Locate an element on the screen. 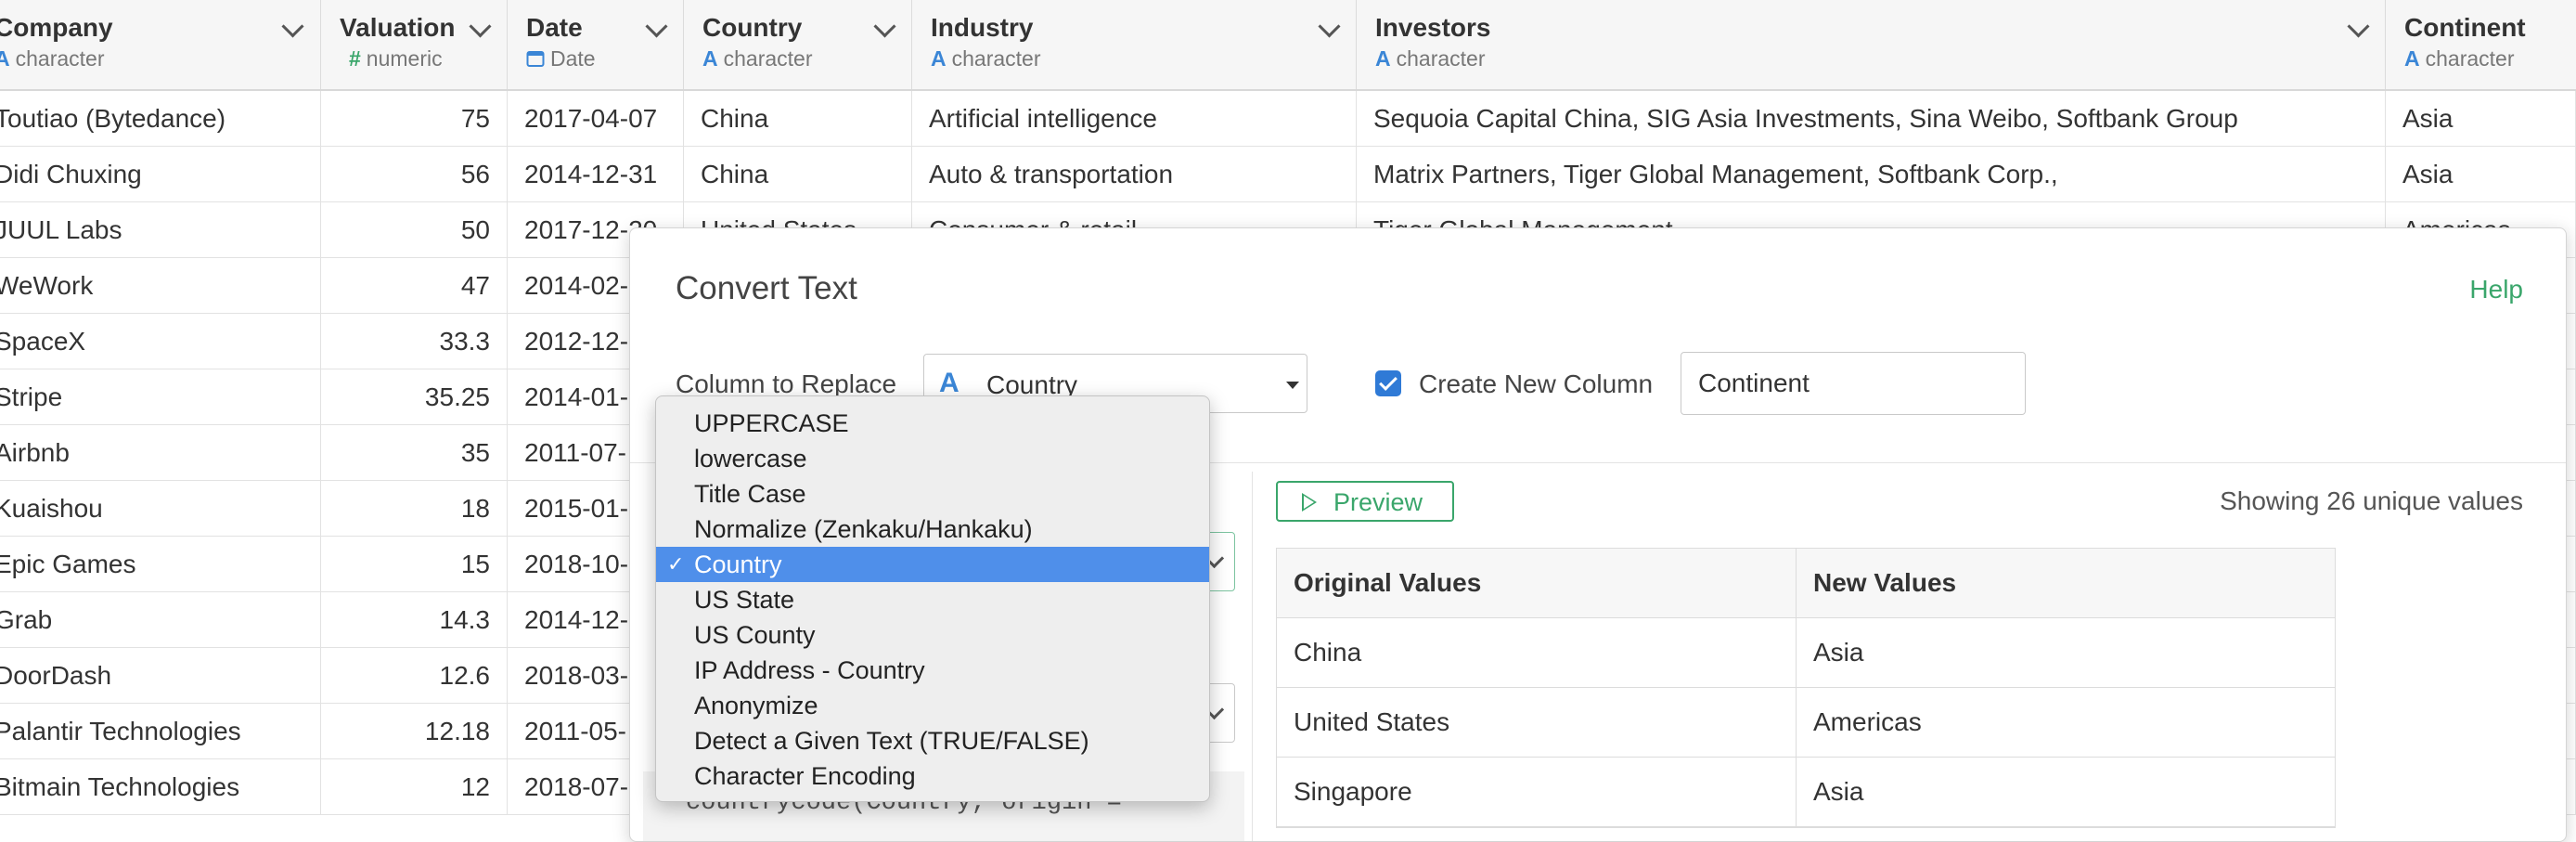 The height and width of the screenshot is (842, 2576). column-header-country: Country Acharacter is located at coordinates (798, 44).